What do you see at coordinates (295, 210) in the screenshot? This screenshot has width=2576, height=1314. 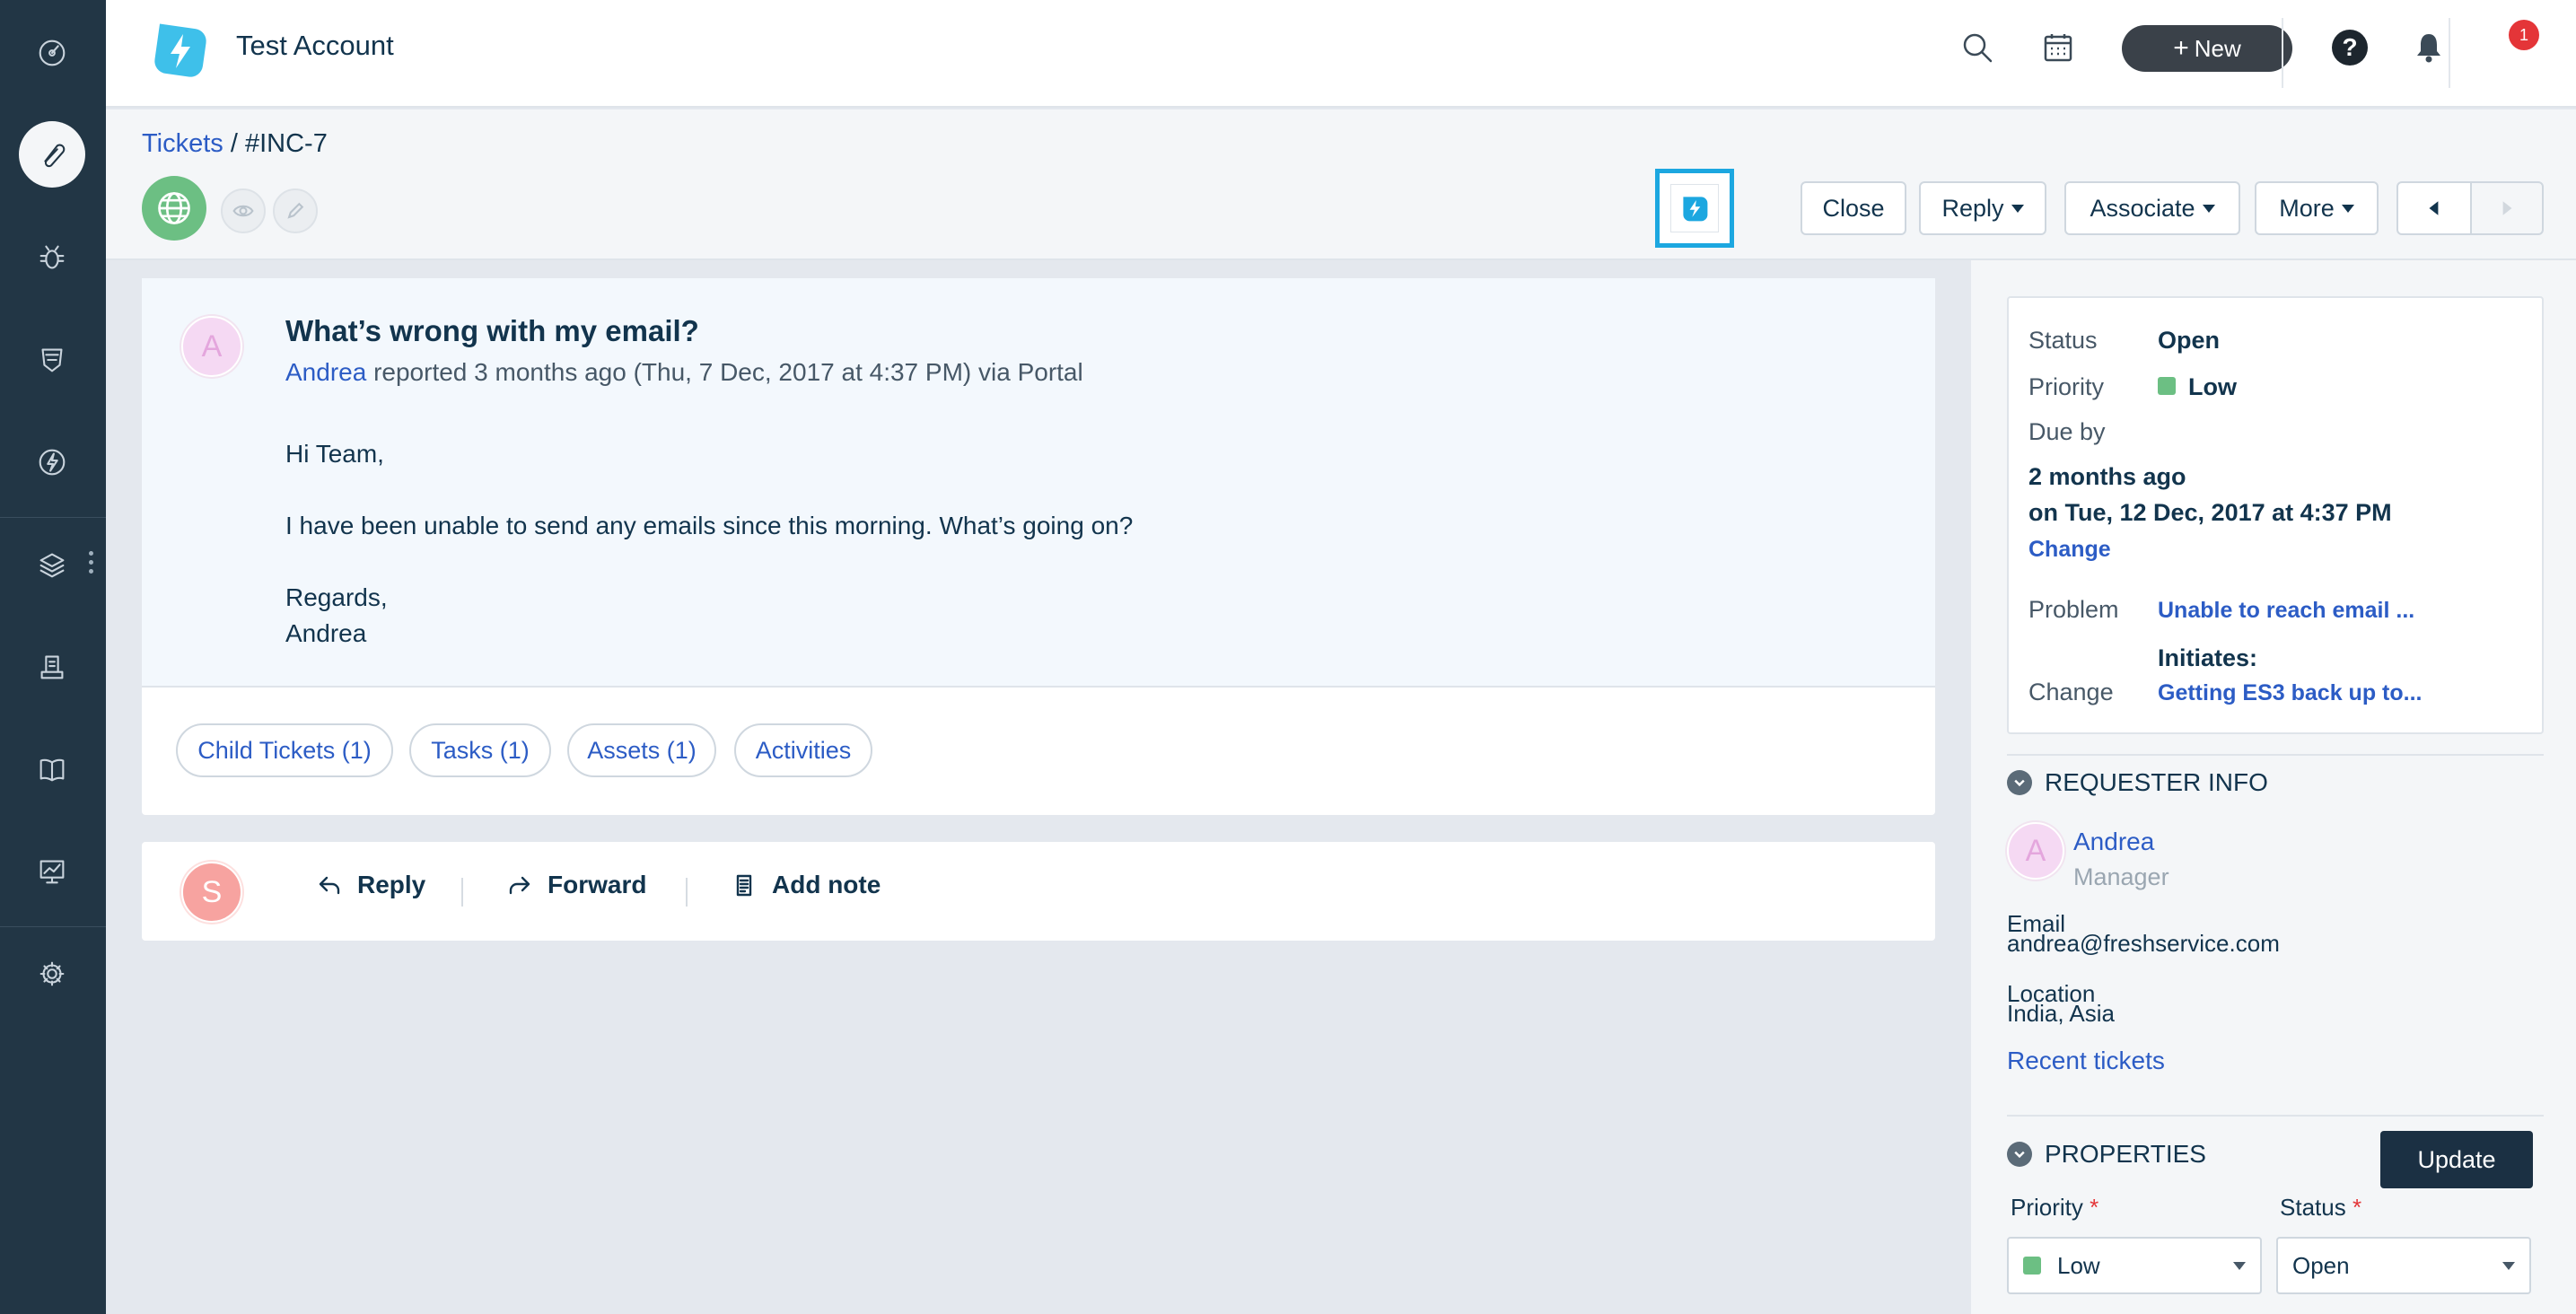 I see `edit-pencil-icon` at bounding box center [295, 210].